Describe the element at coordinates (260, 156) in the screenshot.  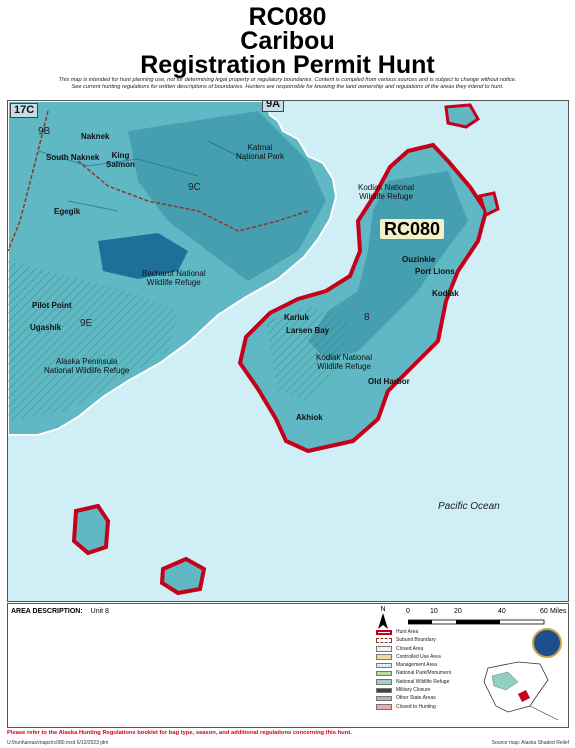
I see `place-katmai-2: National Park` at that location.